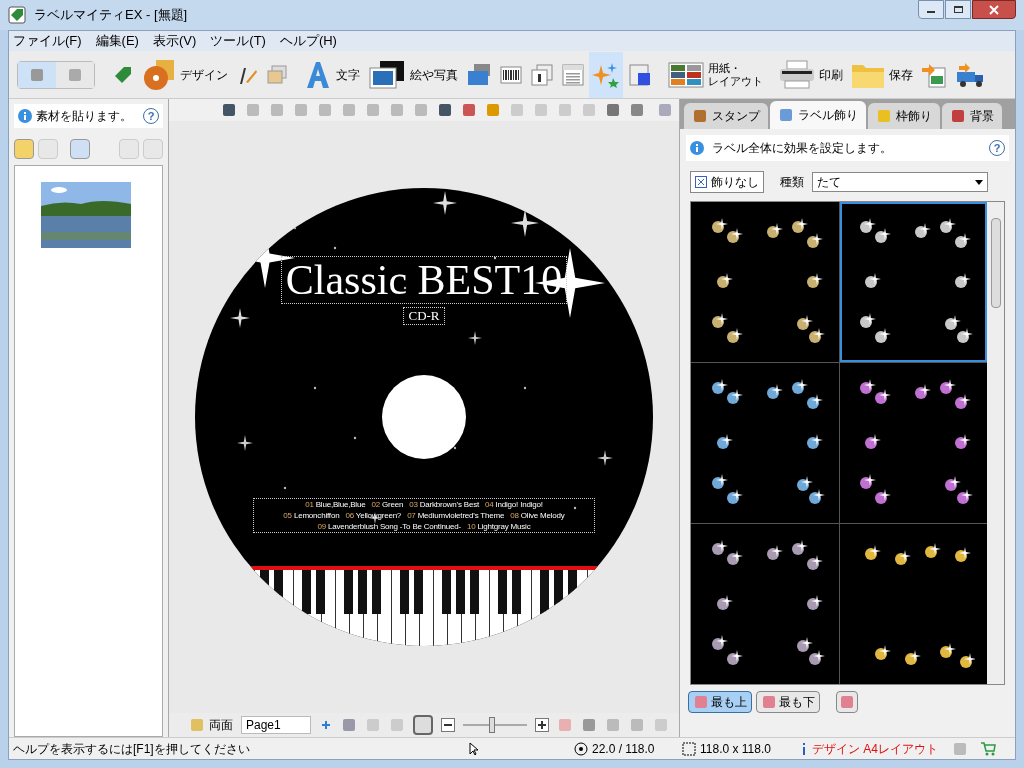 The width and height of the screenshot is (1024, 768). Describe the element at coordinates (972, 116) in the screenshot. I see `tab: 背景` at that location.